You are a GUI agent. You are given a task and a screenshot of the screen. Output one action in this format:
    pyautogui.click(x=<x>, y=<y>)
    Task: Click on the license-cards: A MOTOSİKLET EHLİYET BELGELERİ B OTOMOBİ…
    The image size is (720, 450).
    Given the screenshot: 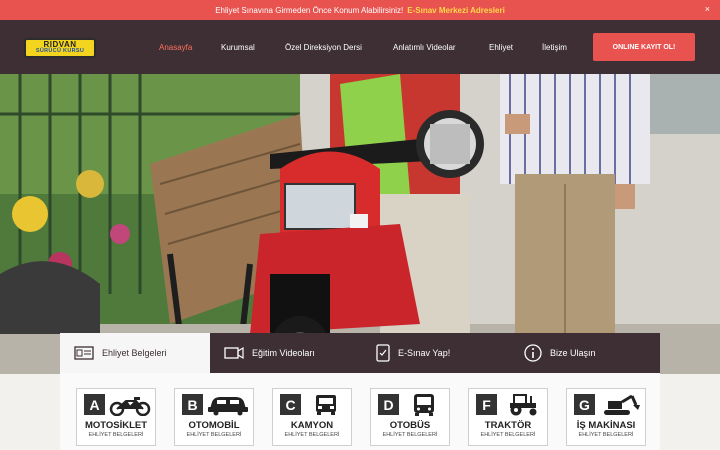 What is the action you would take?
    pyautogui.click(x=360, y=411)
    